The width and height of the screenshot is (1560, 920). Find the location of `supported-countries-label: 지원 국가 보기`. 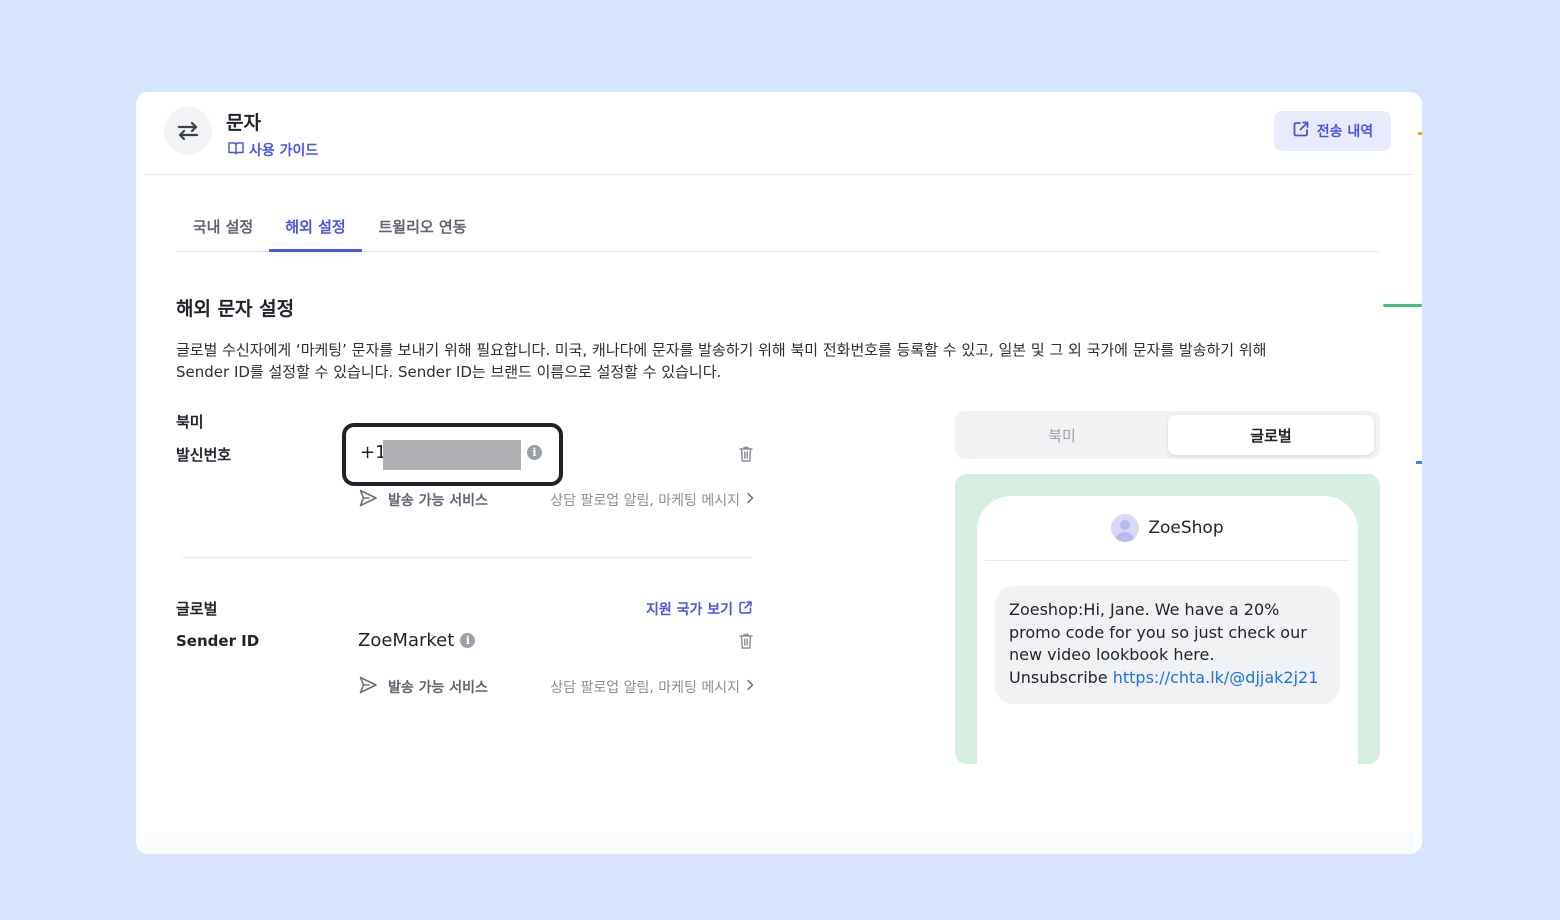

supported-countries-label: 지원 국가 보기 is located at coordinates (690, 610).